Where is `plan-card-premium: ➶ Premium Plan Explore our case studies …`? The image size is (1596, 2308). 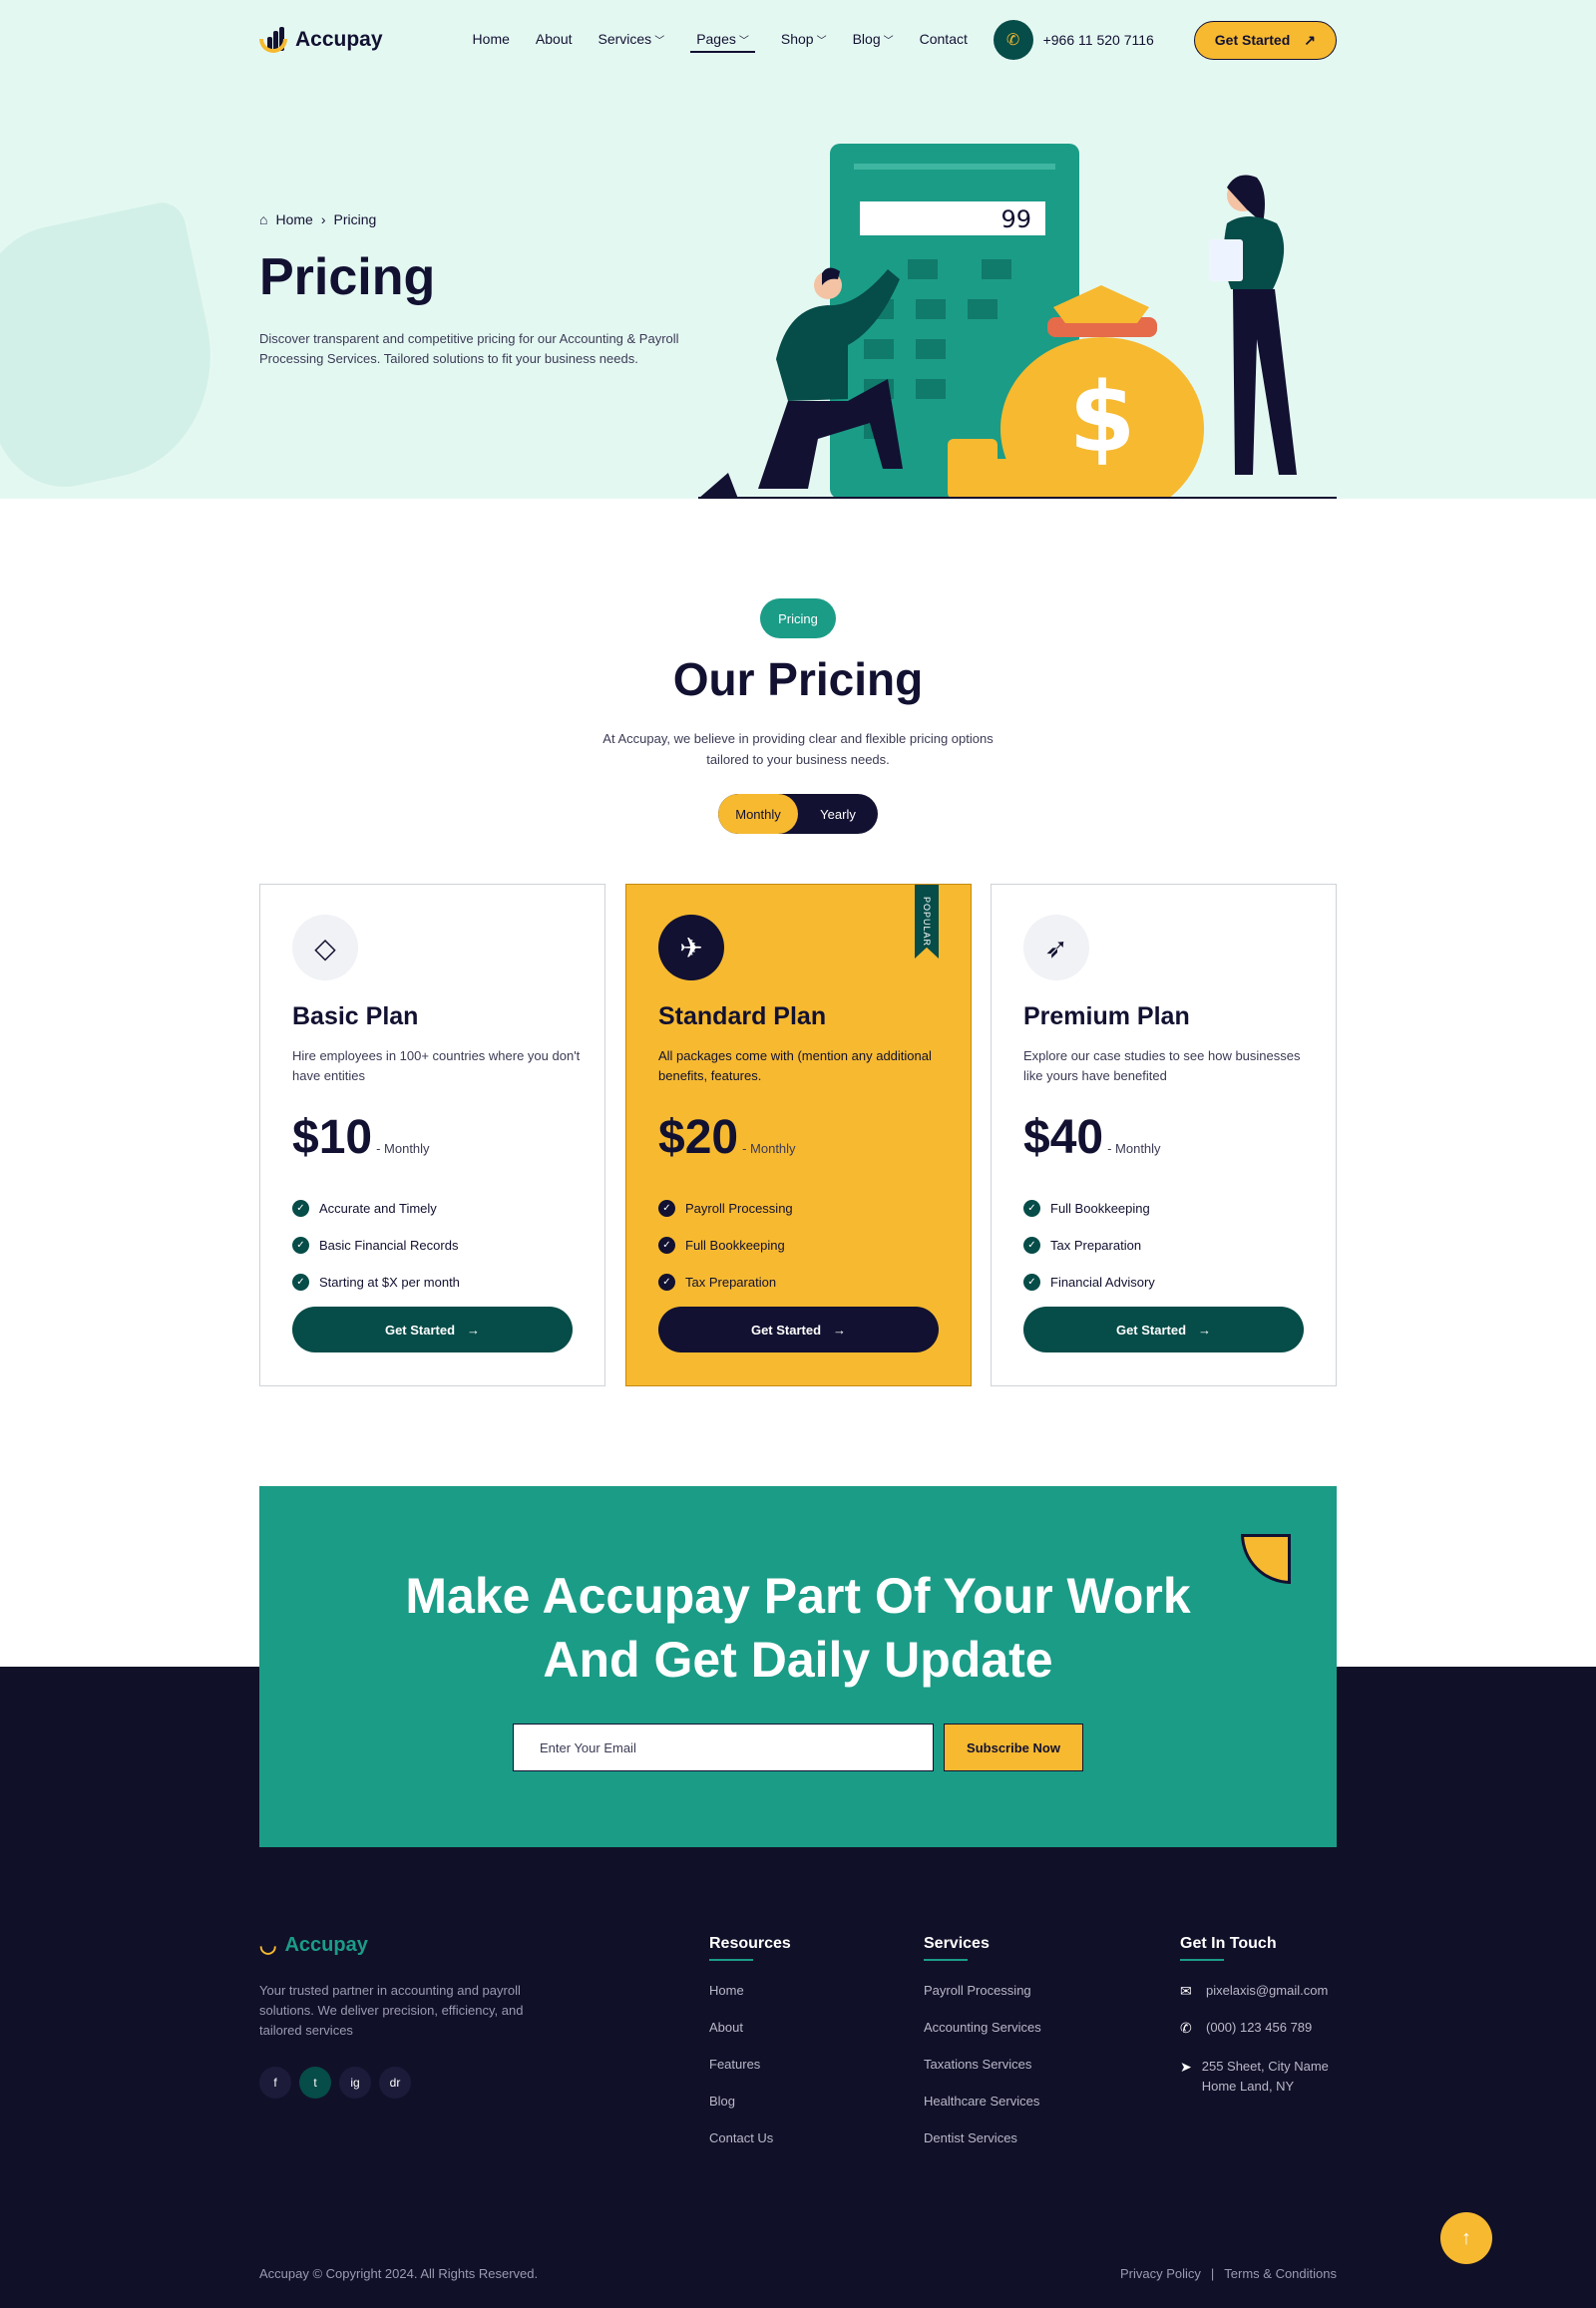 plan-card-premium: ➶ Premium Plan Explore our case studies … is located at coordinates (1164, 1135).